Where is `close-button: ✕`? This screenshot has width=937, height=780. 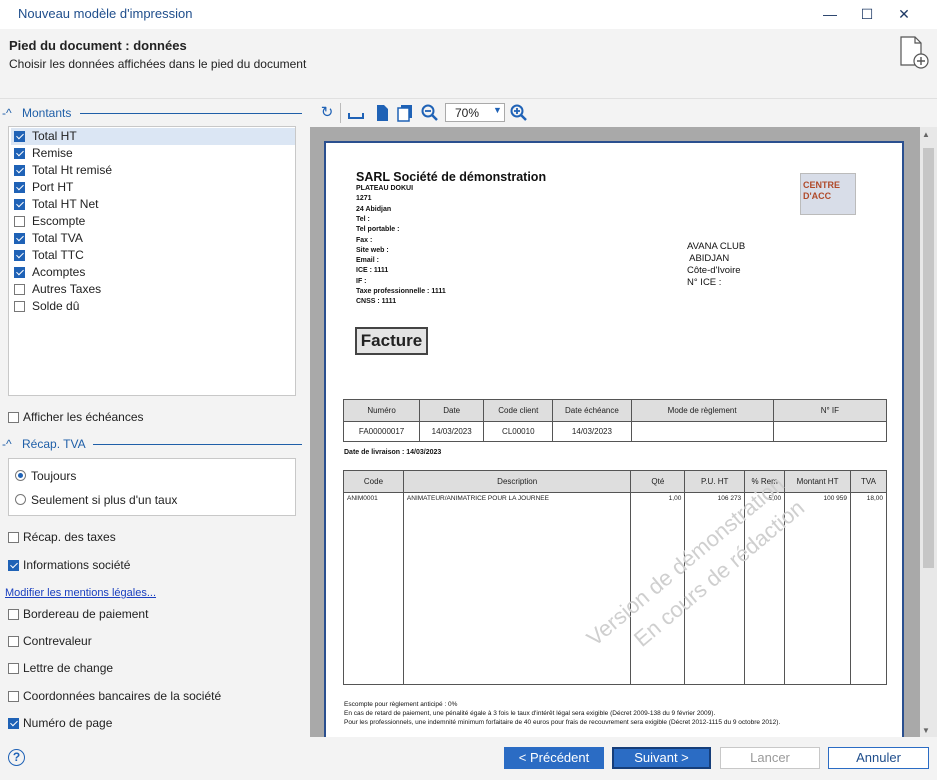 close-button: ✕ is located at coordinates (904, 14).